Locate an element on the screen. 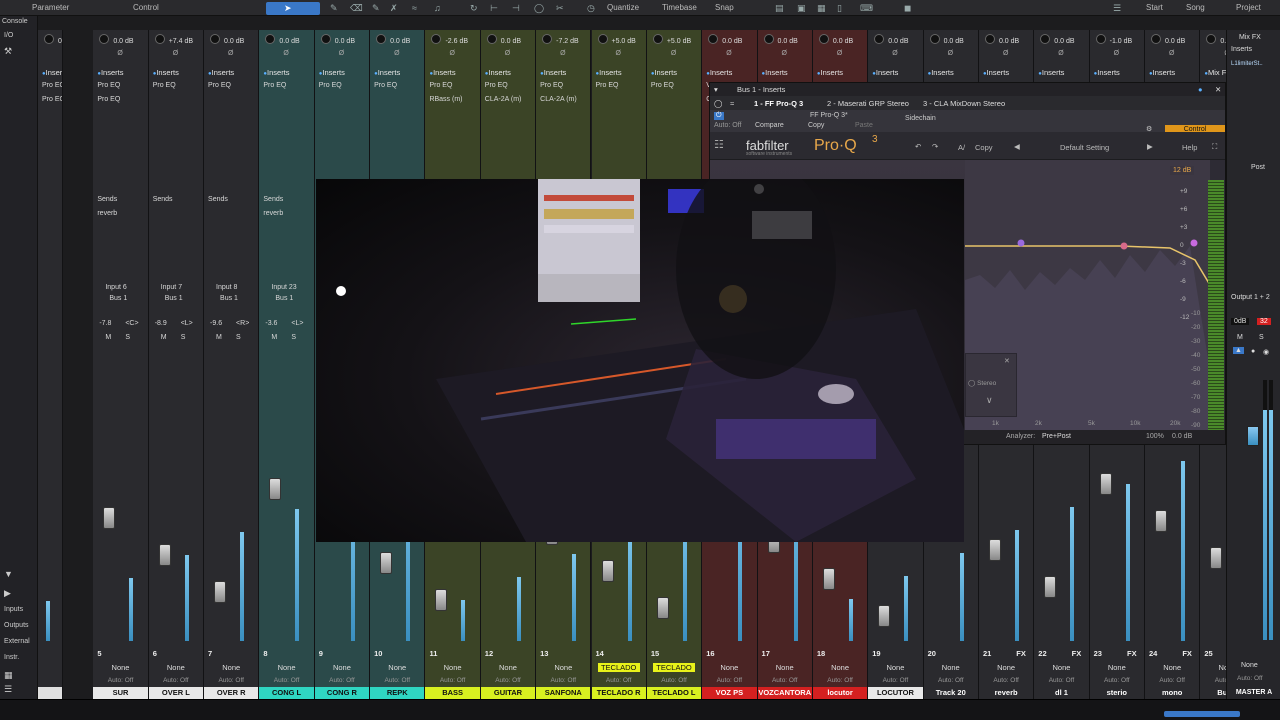  tab-project: Project is located at coordinates (1248, 7).